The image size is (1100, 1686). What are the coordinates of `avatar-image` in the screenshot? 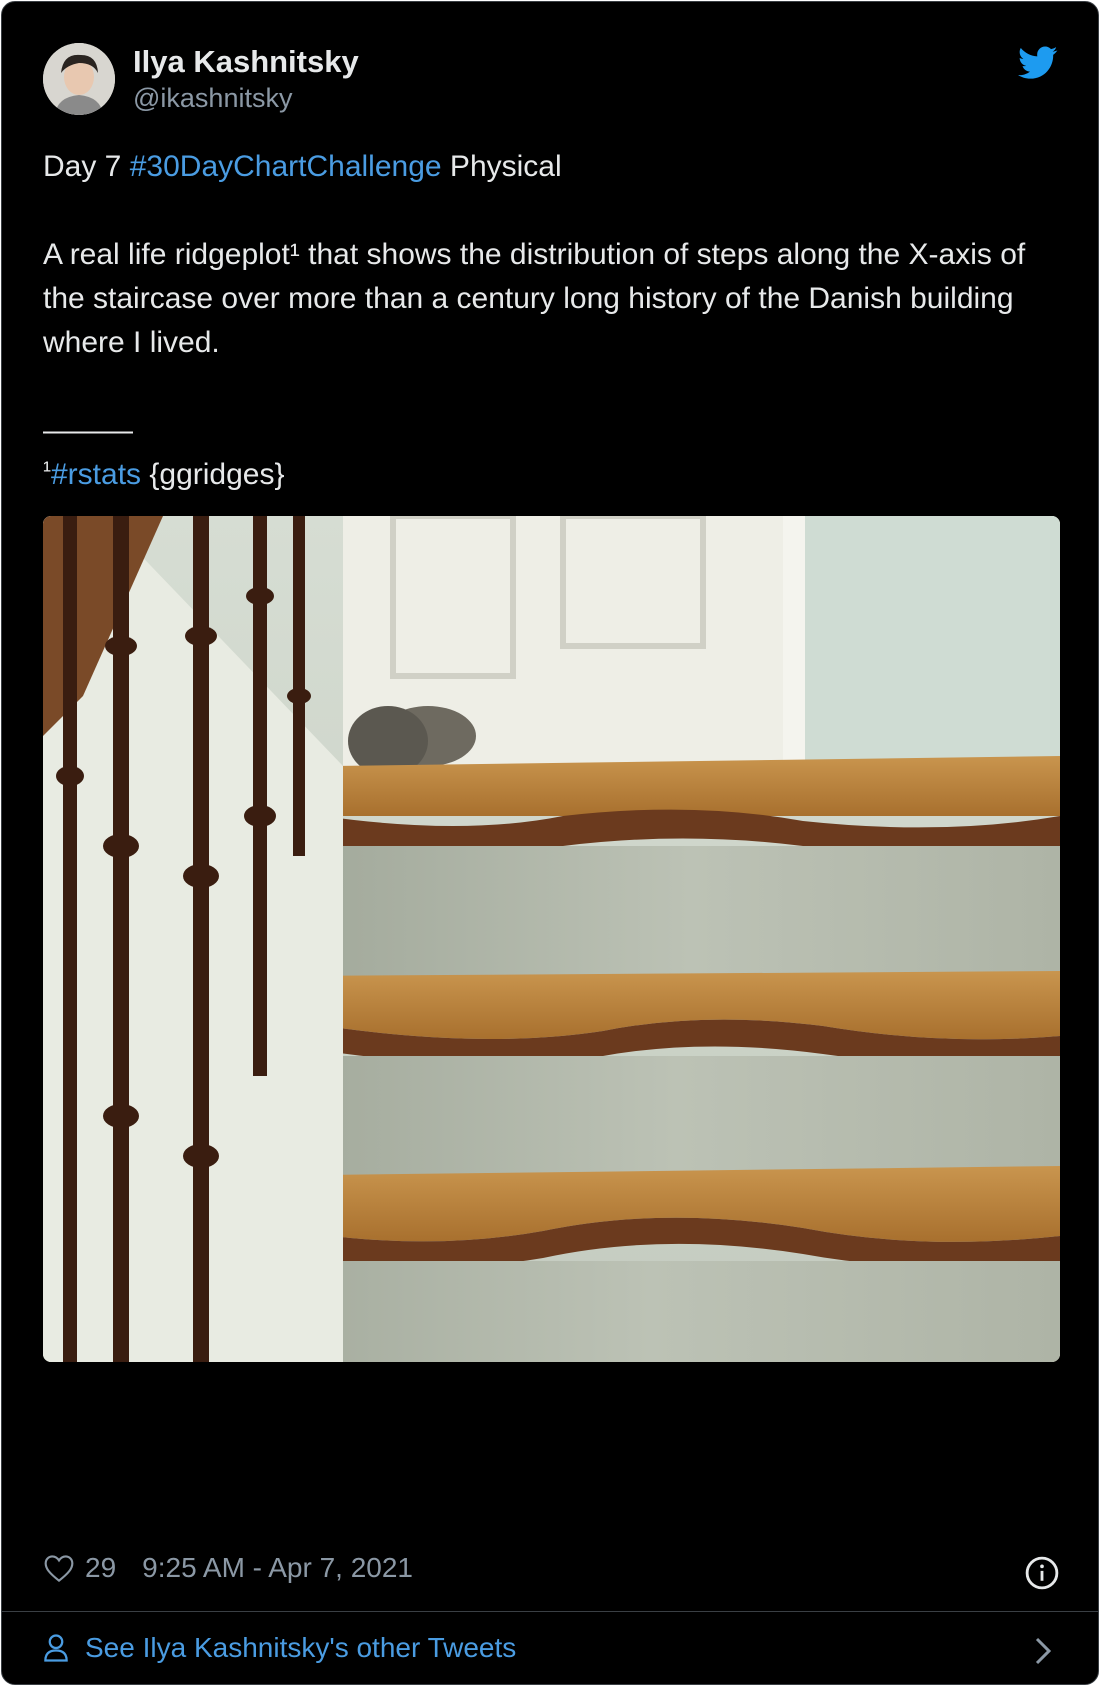 It's located at (79, 79).